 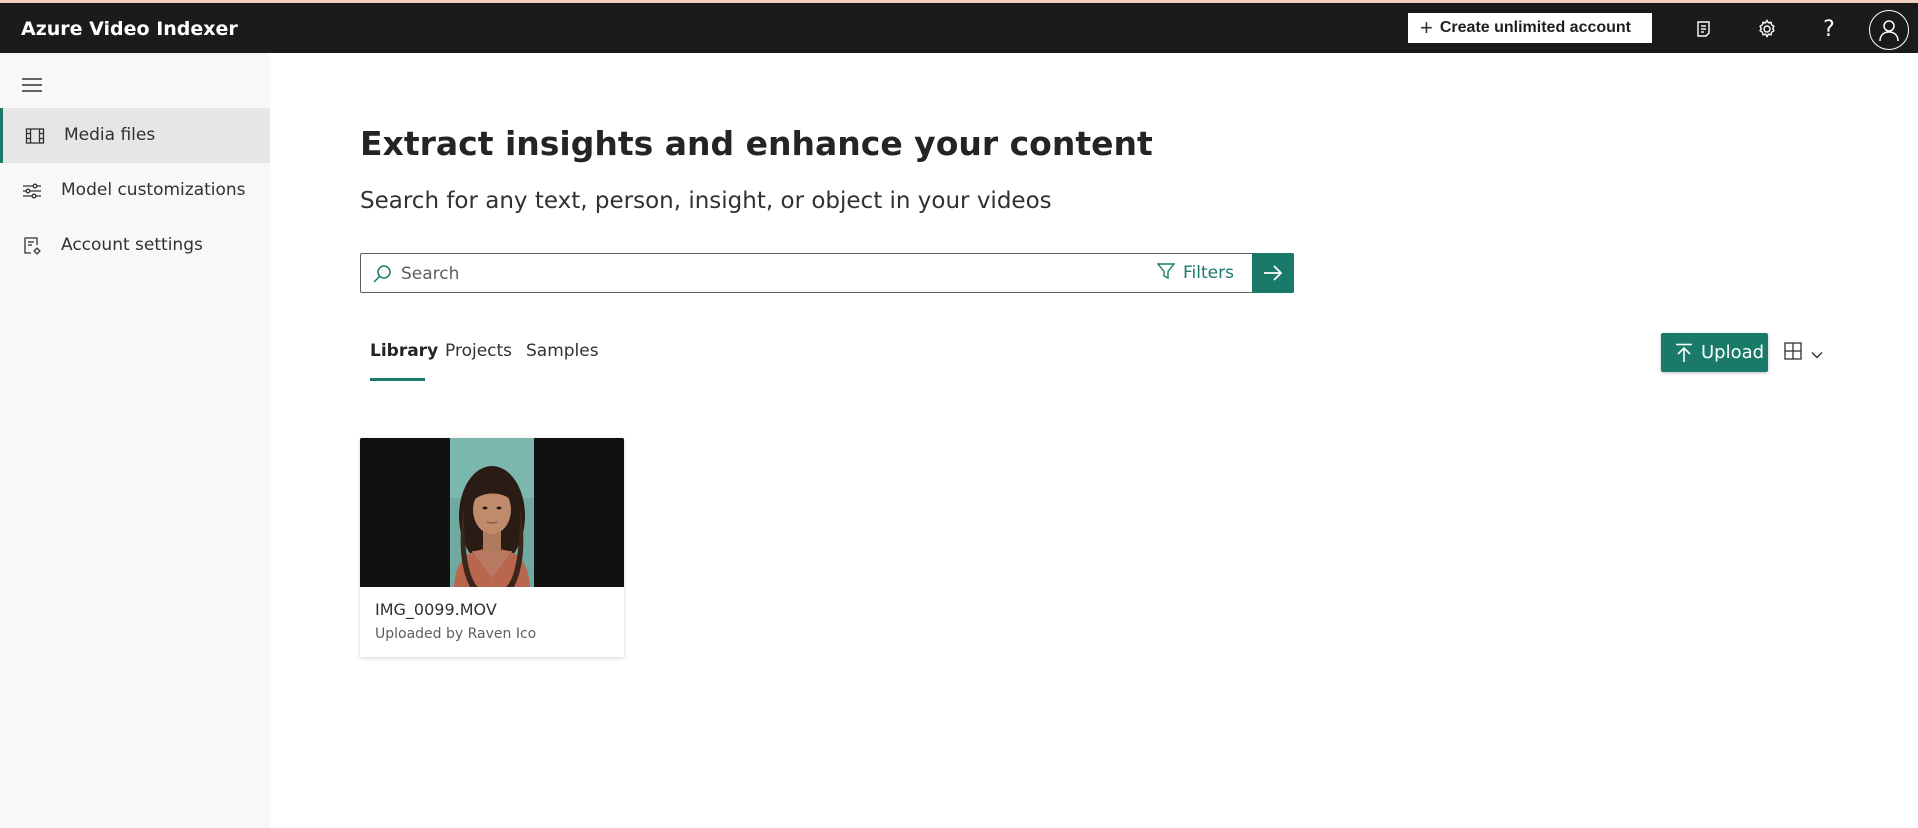 I want to click on search-input, so click(x=751, y=274).